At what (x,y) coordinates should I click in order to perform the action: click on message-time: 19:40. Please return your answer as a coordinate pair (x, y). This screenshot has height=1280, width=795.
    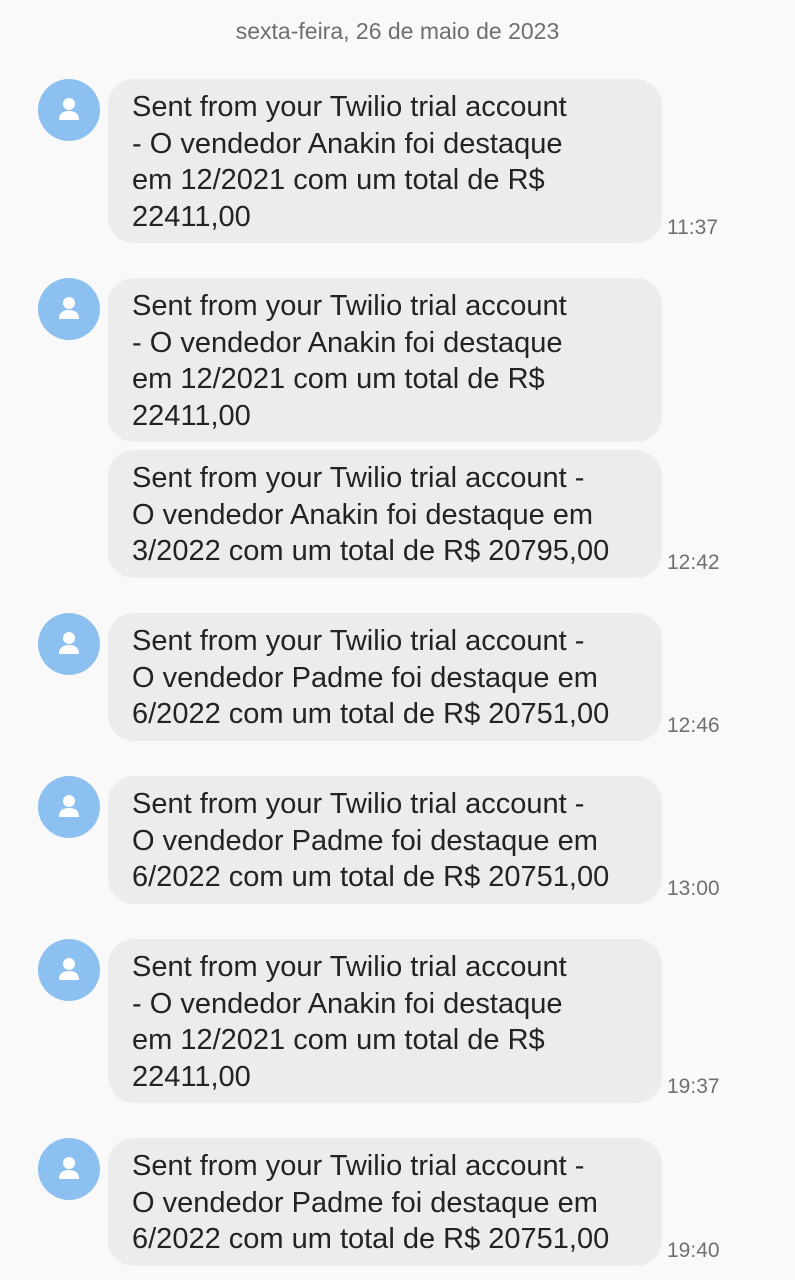
    Looking at the image, I should click on (693, 1250).